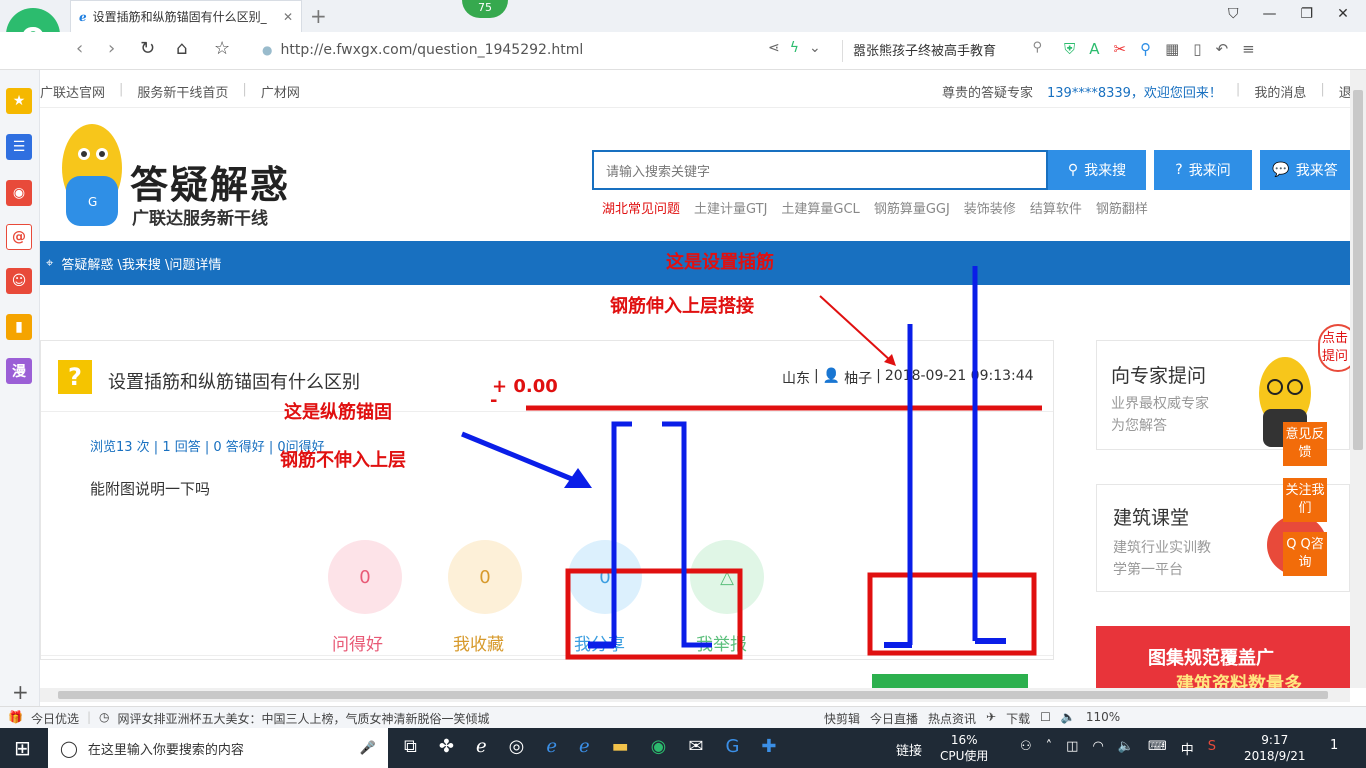 The height and width of the screenshot is (768, 1366). What do you see at coordinates (19, 371) in the screenshot?
I see `manhua-icon: 漫` at bounding box center [19, 371].